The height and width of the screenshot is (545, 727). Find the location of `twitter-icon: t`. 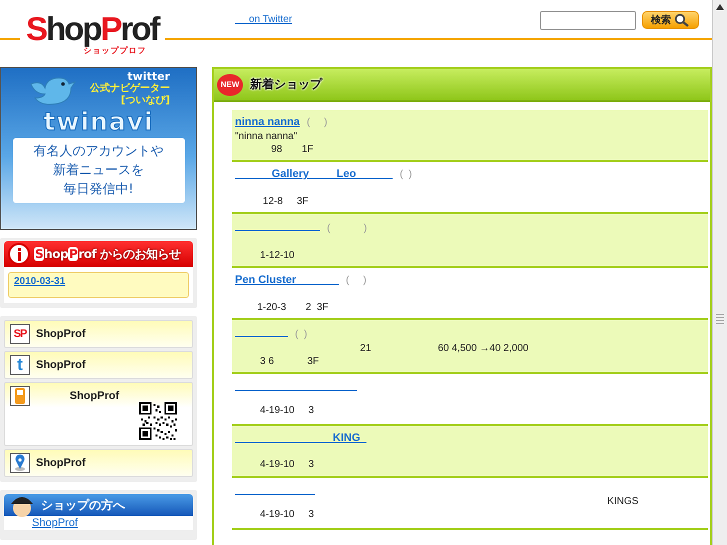

twitter-icon: t is located at coordinates (20, 365).